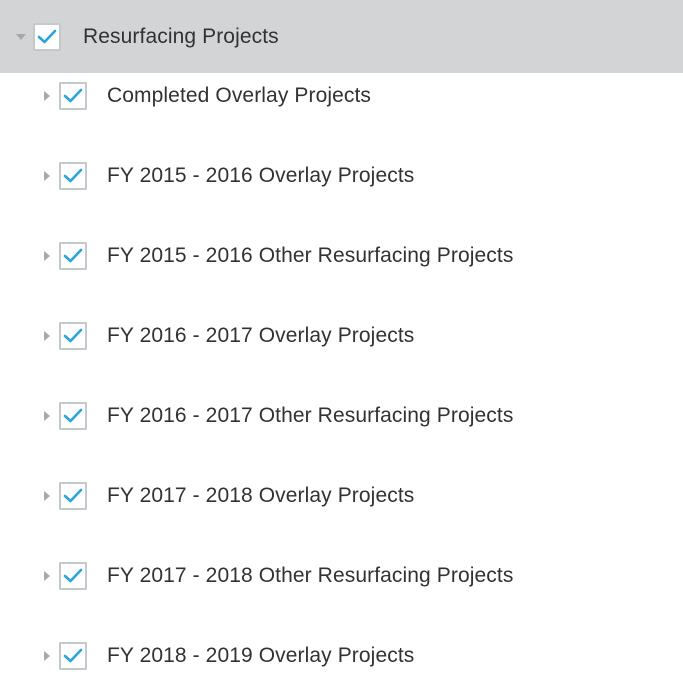  I want to click on layer-row: Completed Overlay Projects, so click(341, 96).